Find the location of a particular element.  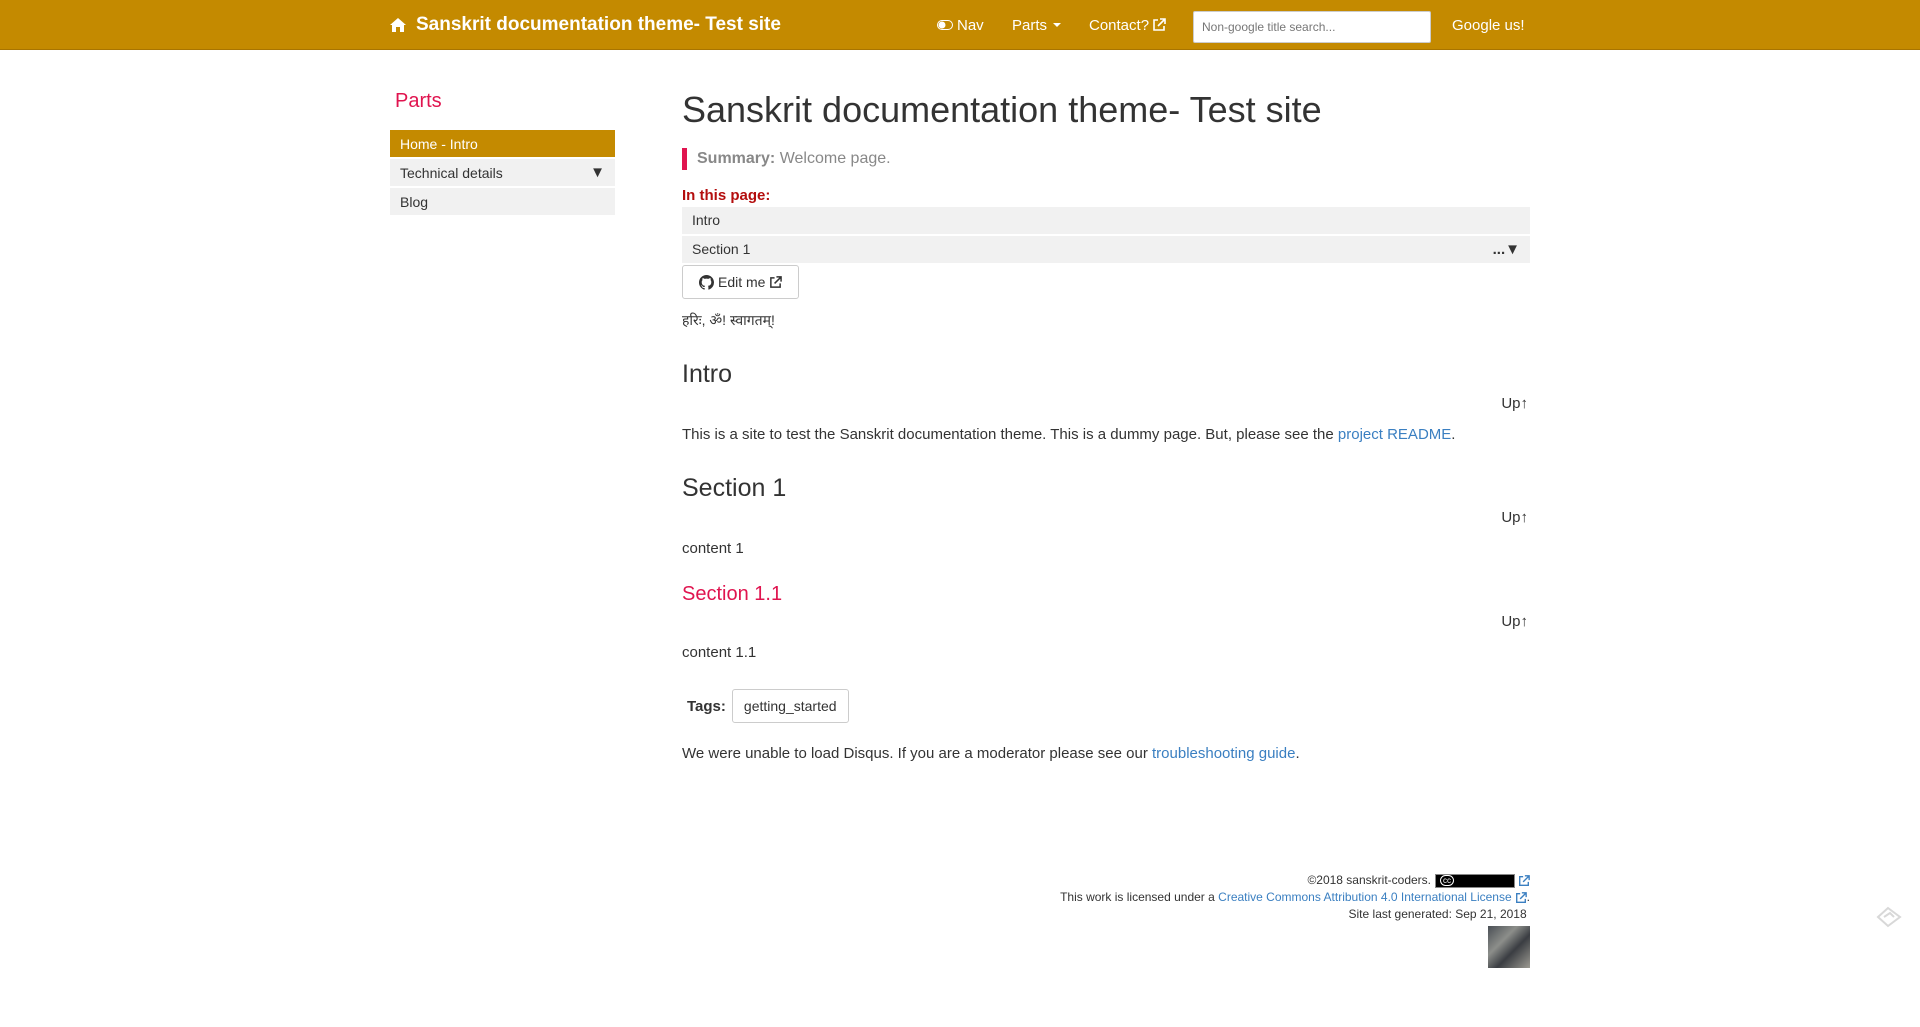

sidebar-item-blog: Blog is located at coordinates (502, 201).